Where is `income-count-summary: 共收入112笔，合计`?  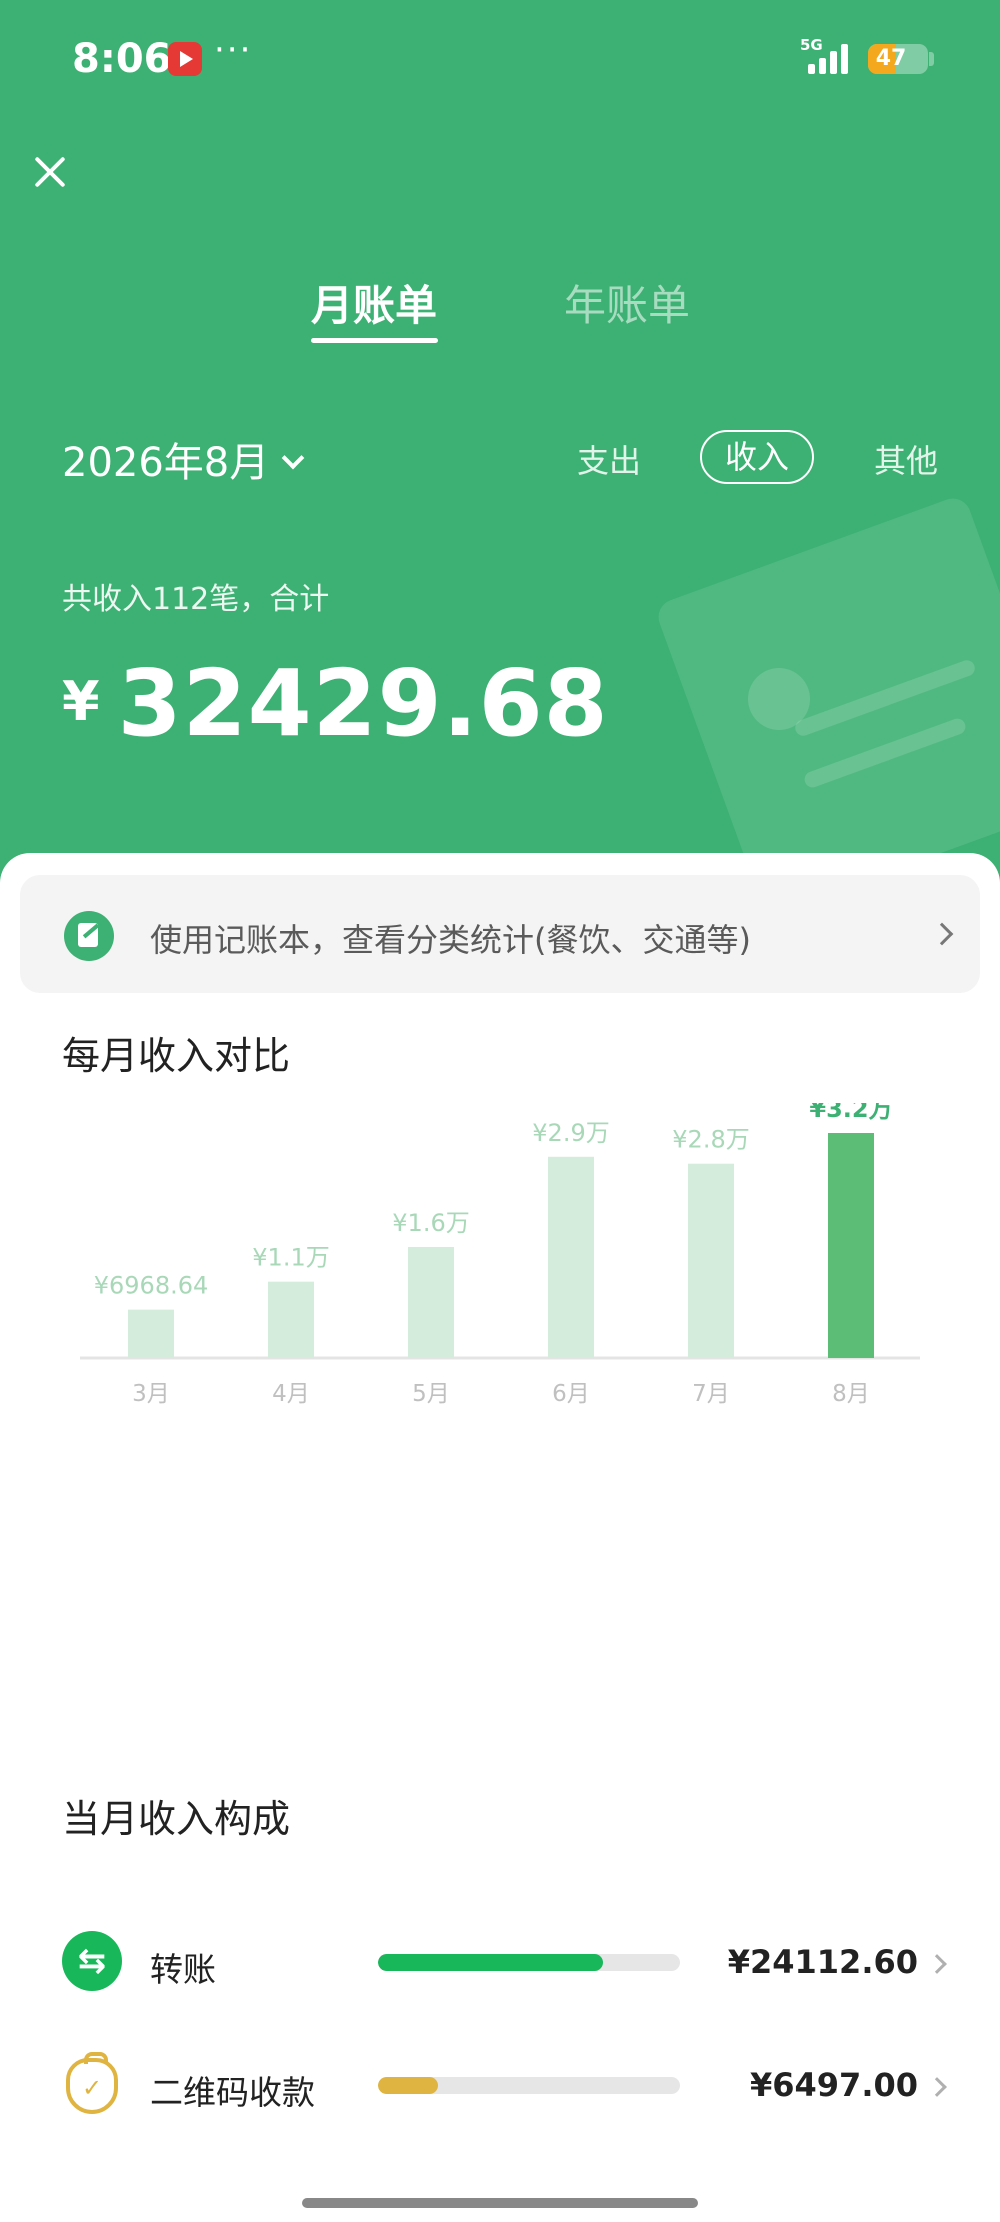
income-count-summary: 共收入112笔，合计 is located at coordinates (196, 599).